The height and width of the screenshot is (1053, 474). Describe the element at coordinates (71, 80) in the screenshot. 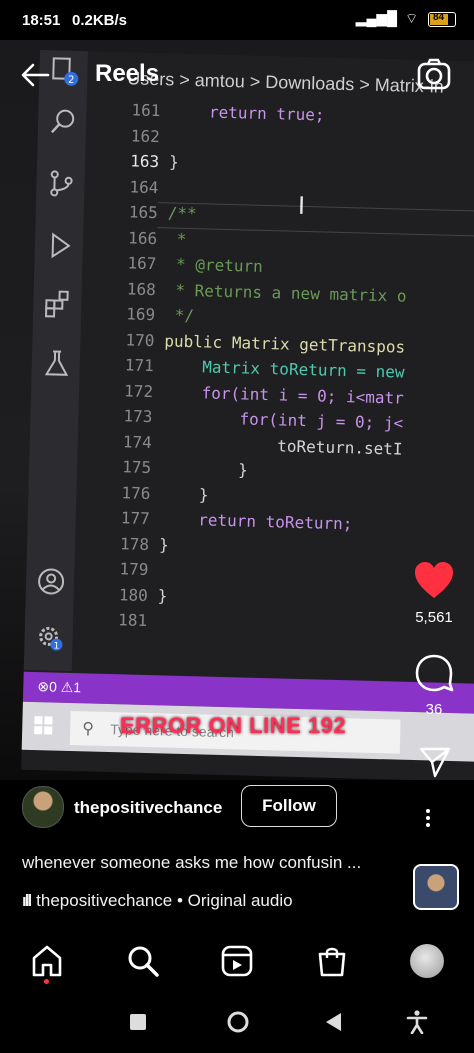

I see `svg-text: 2` at that location.